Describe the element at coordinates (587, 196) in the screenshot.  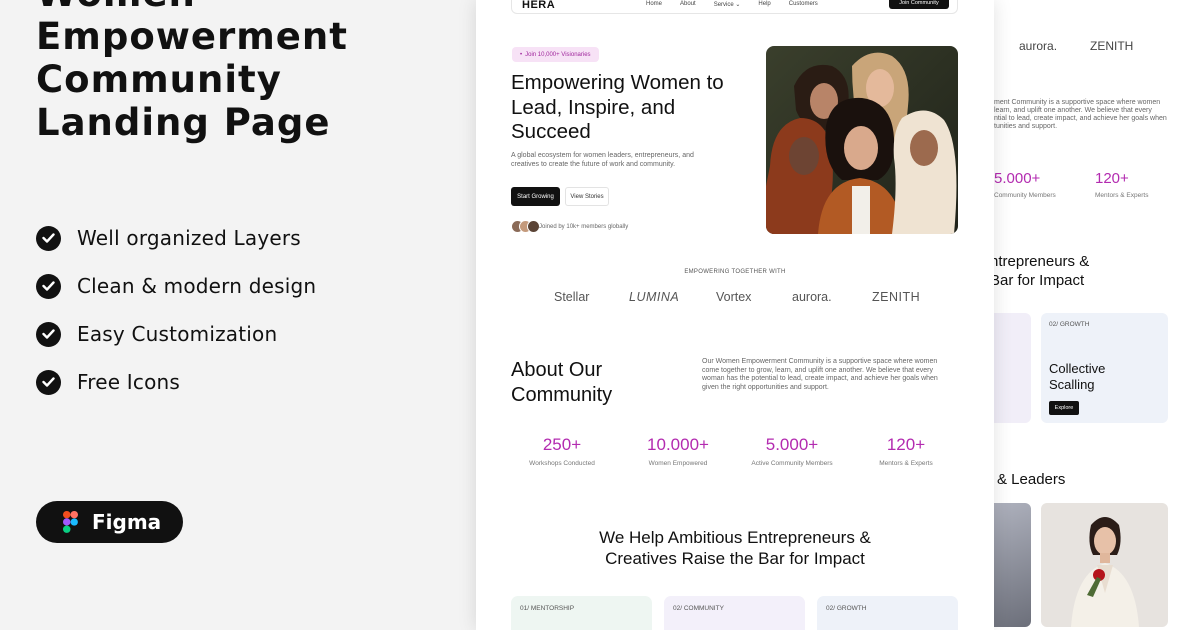
I see `view-stories-button: View Stories` at that location.